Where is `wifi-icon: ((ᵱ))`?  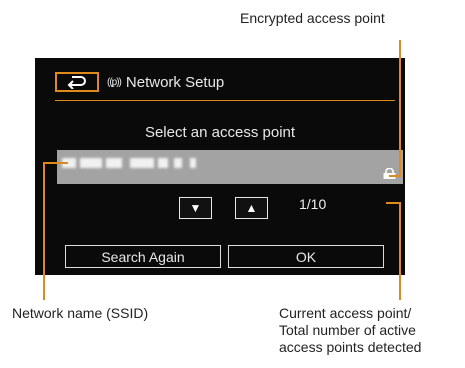
wifi-icon: ((ᵱ)) is located at coordinates (114, 82).